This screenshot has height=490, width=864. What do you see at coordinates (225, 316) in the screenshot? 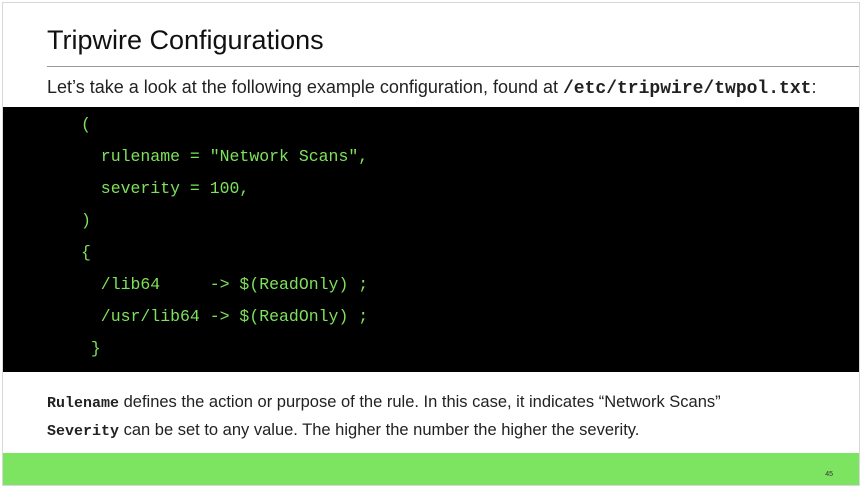
I see `code-line-usr-lib64: /usr/lib64 -> $(ReadOnly) ;` at bounding box center [225, 316].